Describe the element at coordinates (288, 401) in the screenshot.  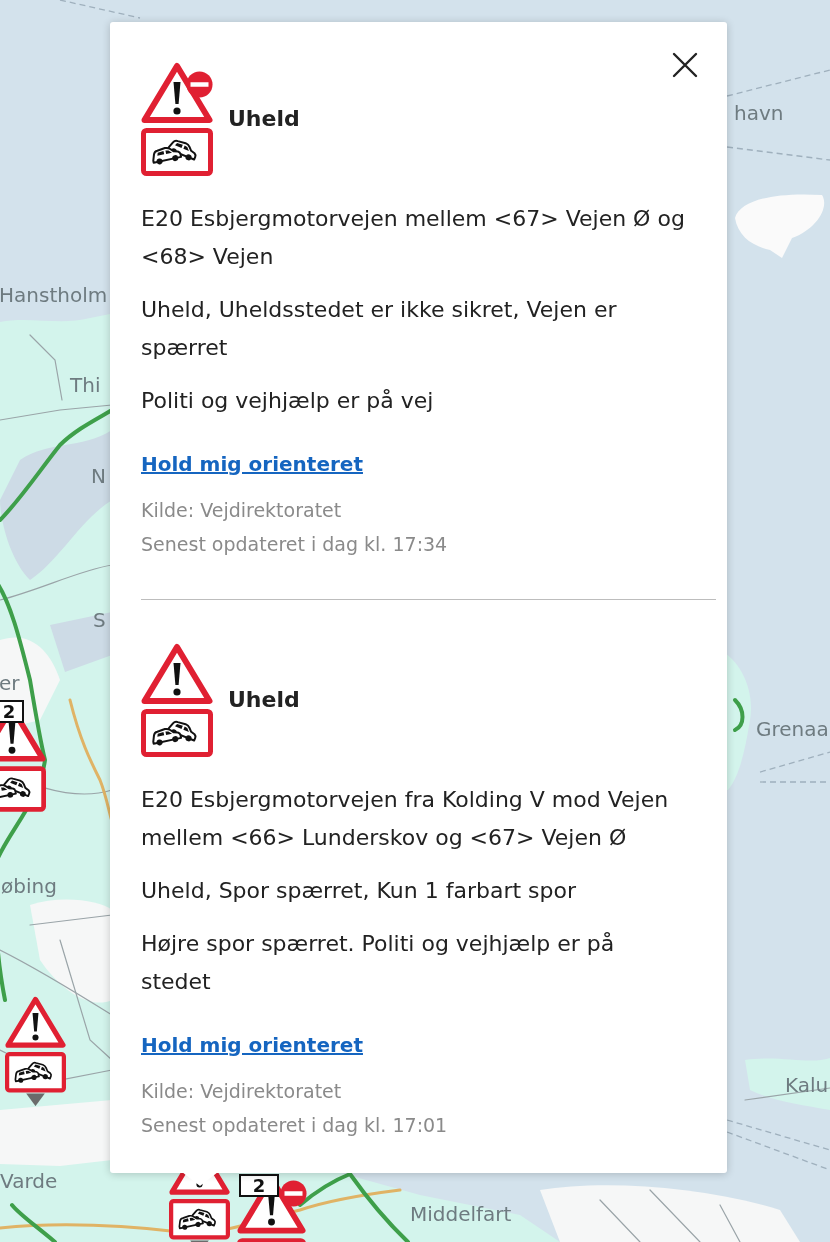
I see `note-text: Politi og vejhjælp er på vej` at that location.